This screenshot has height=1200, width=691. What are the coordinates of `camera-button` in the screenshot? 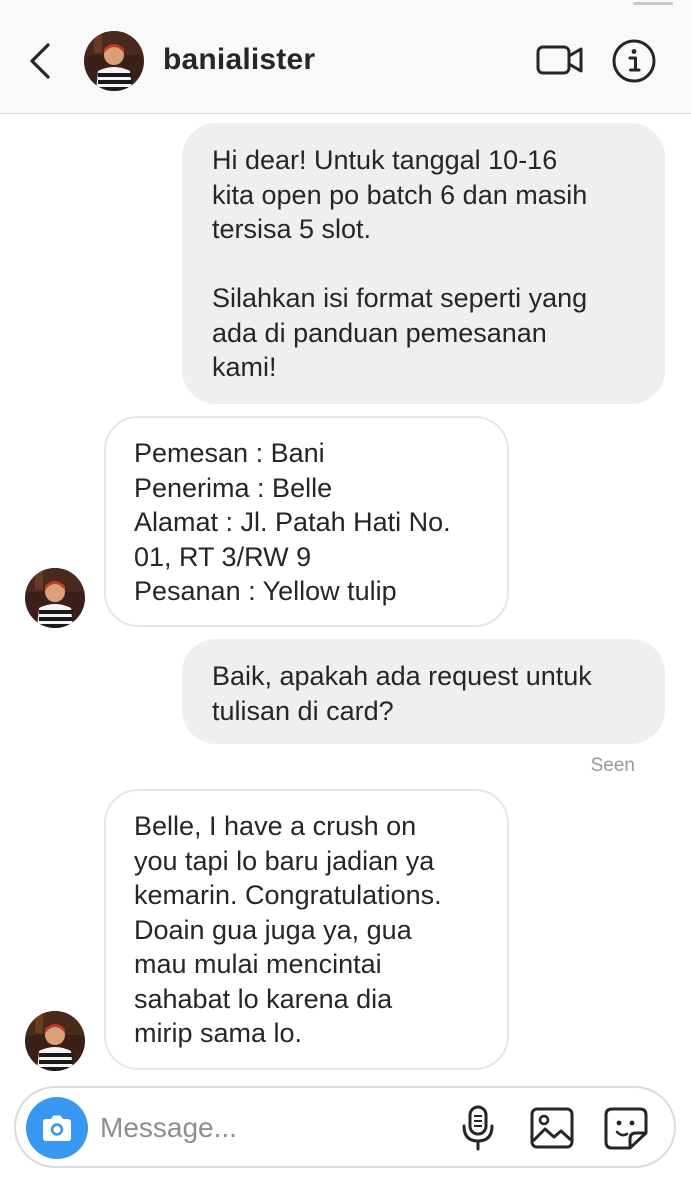 It's located at (57, 1128).